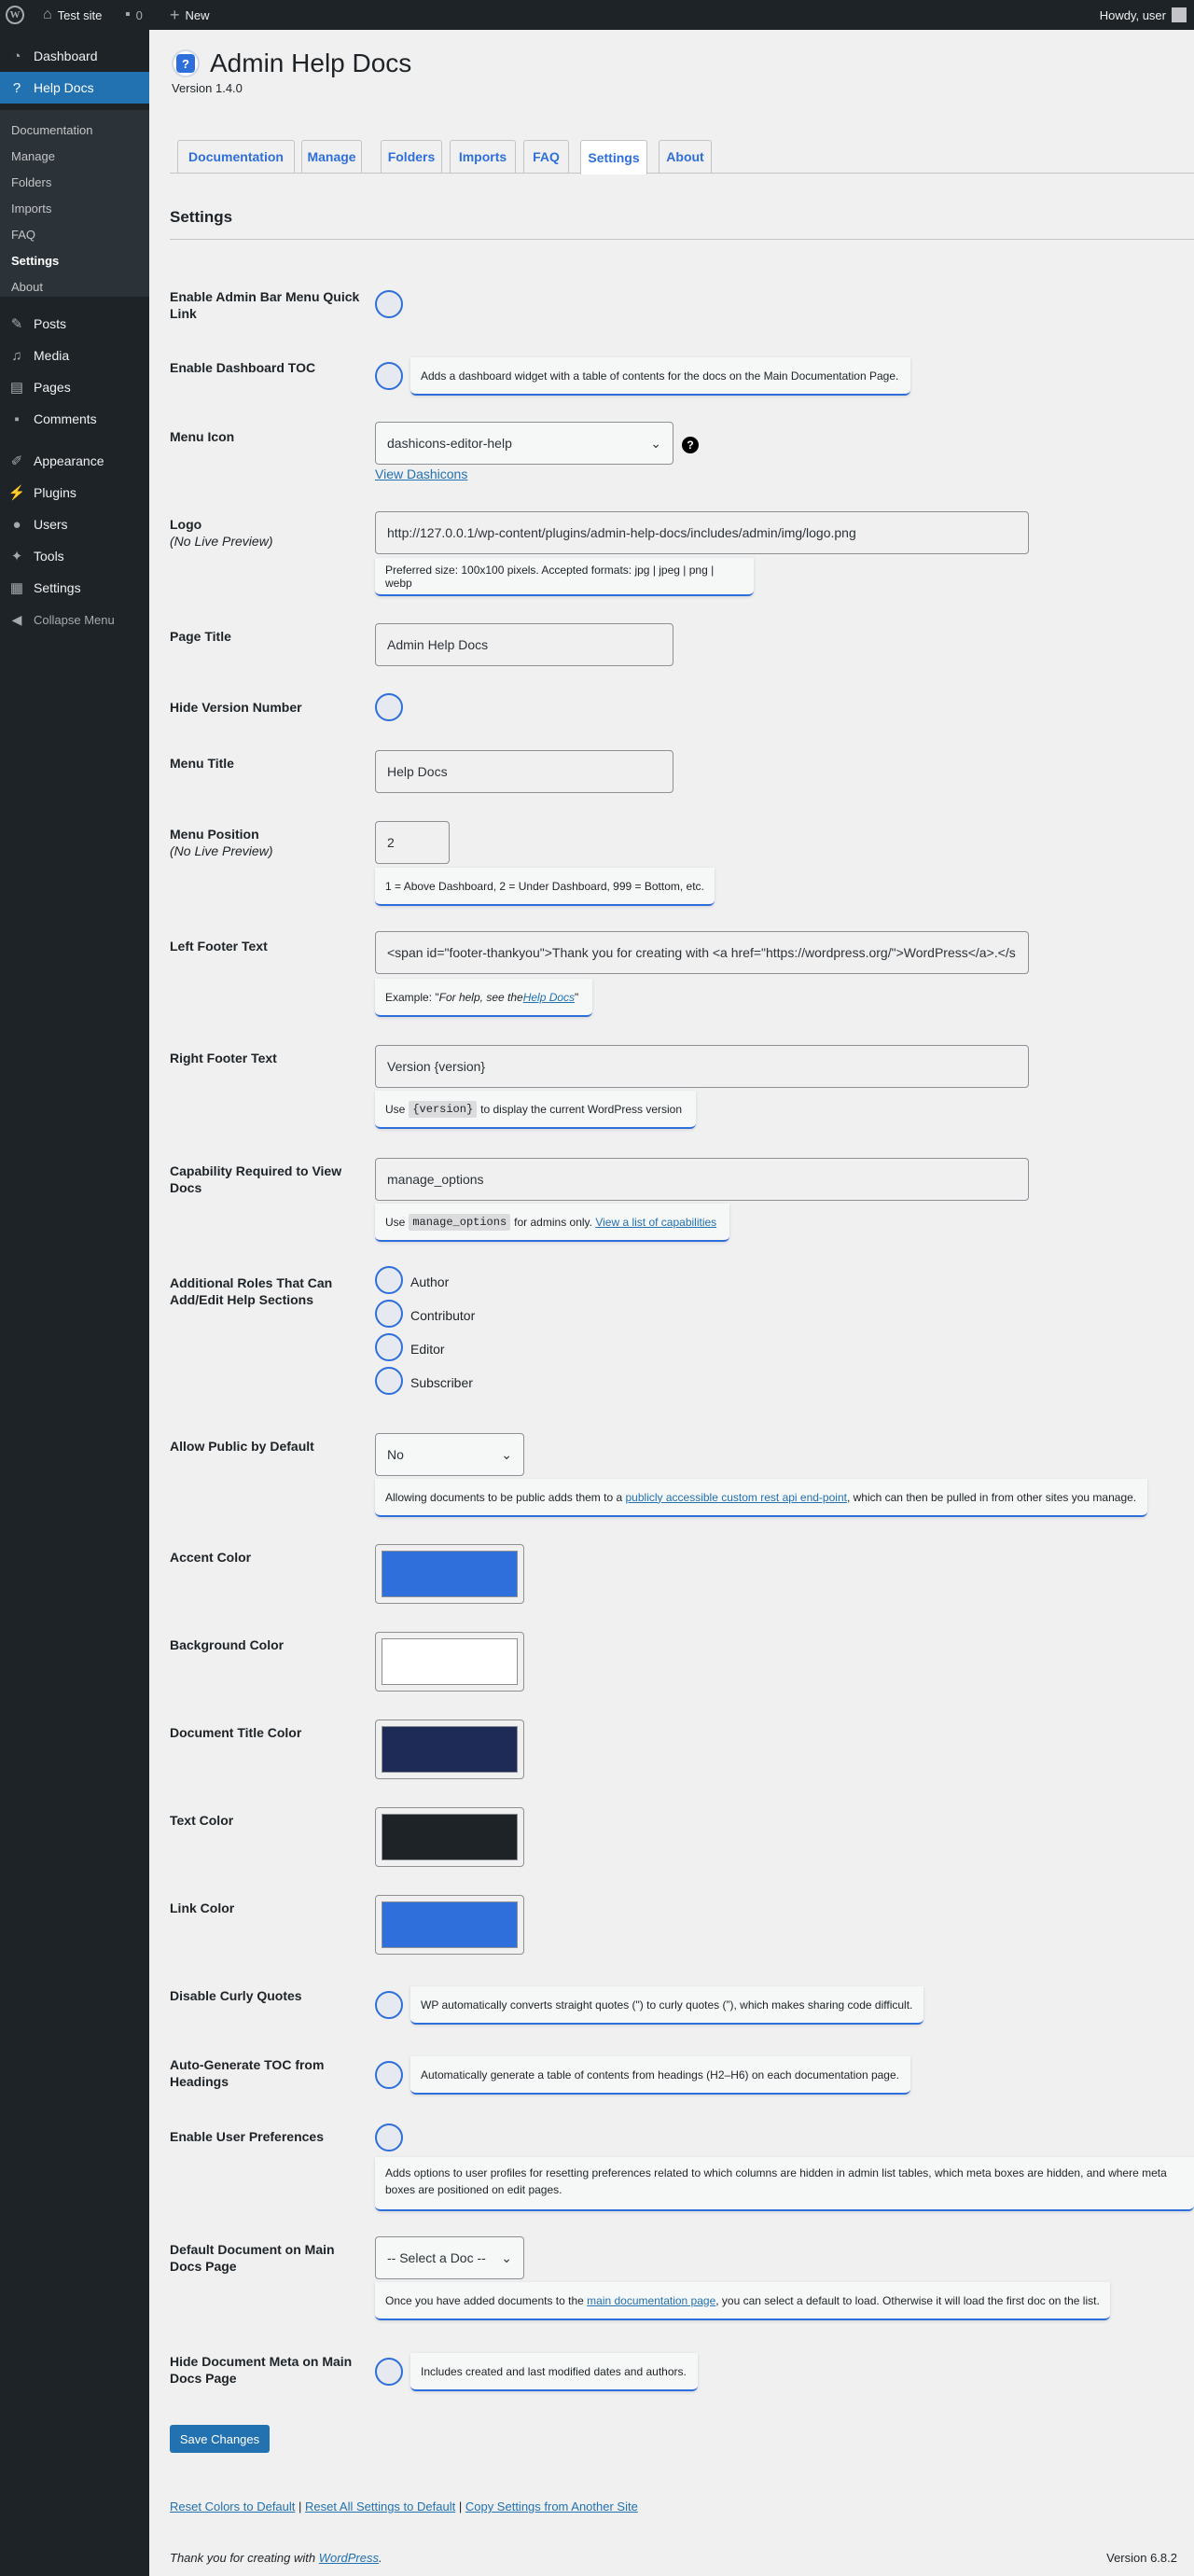 The width and height of the screenshot is (1194, 2576). Describe the element at coordinates (389, 2005) in the screenshot. I see `curly-quotes-toggle` at that location.